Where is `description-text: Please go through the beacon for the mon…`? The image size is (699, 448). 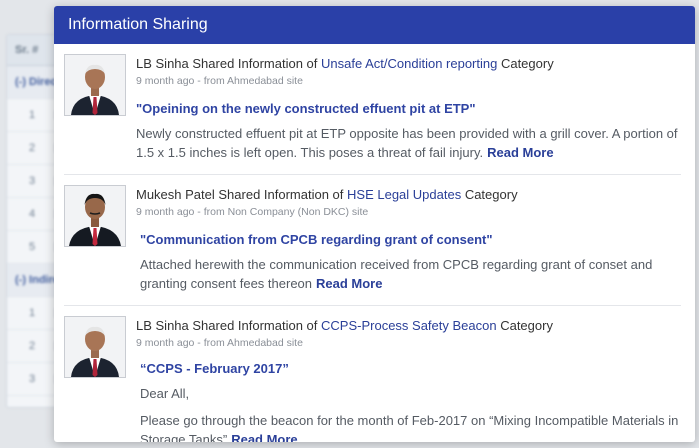 description-text: Please go through the beacon for the mon… is located at coordinates (409, 427).